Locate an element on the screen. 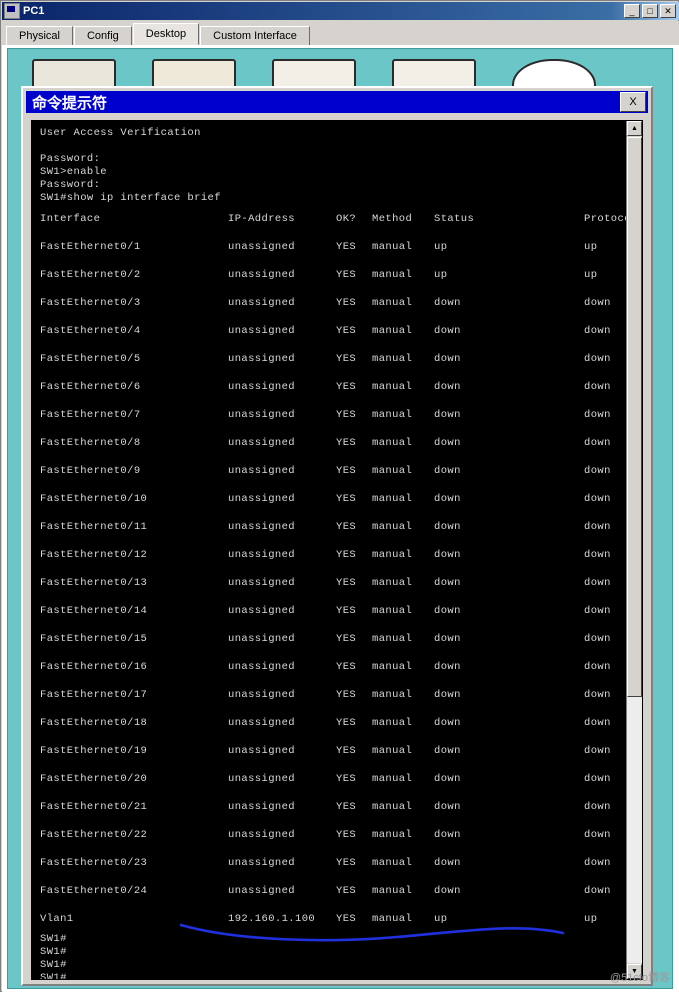 The height and width of the screenshot is (992, 679). tab-config: Config is located at coordinates (102, 35).